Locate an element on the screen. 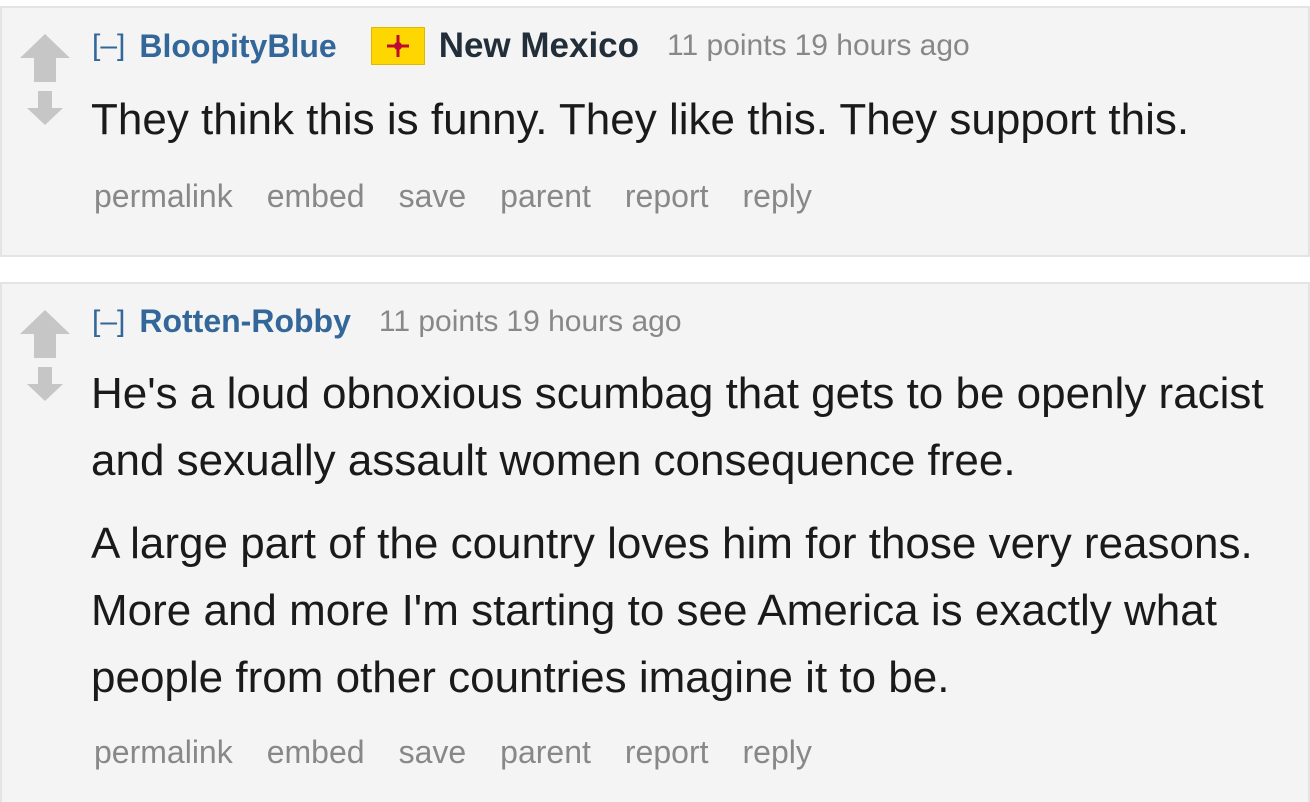  author-link: Rotten-Robby is located at coordinates (245, 321).